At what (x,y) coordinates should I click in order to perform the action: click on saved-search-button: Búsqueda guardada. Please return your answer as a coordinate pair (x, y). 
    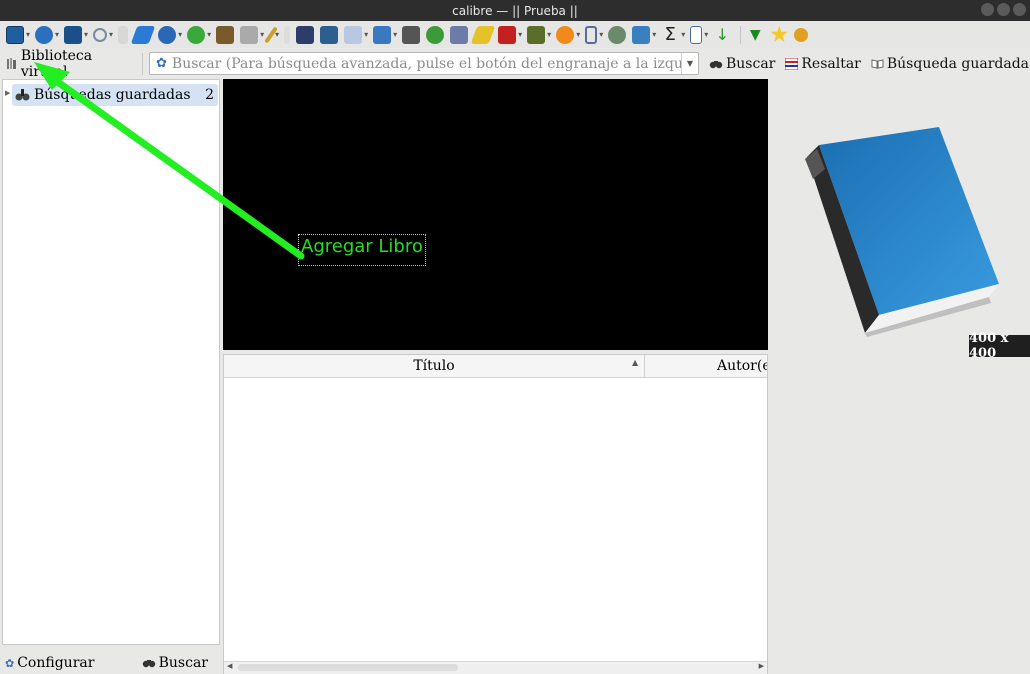
    Looking at the image, I should click on (950, 64).